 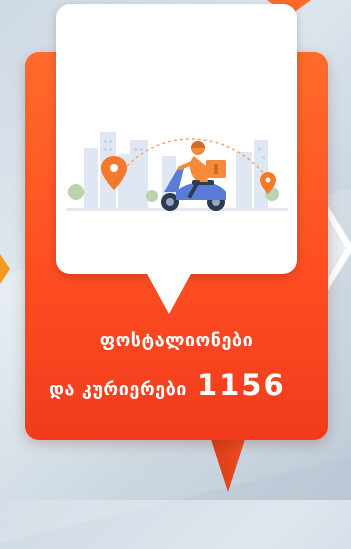 What do you see at coordinates (118, 389) in the screenshot?
I see `card-title-text: და კურიერები` at bounding box center [118, 389].